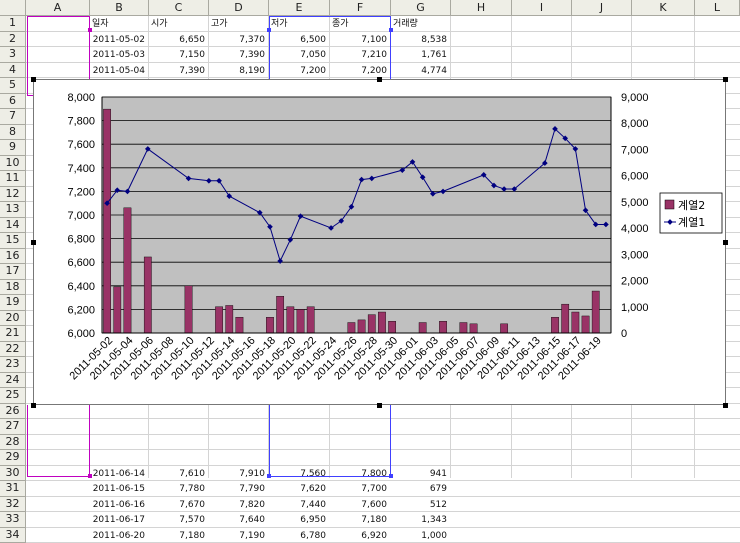 The width and height of the screenshot is (740, 543). Describe the element at coordinates (118, 536) in the screenshot. I see `cell: 2011-06-20` at that location.